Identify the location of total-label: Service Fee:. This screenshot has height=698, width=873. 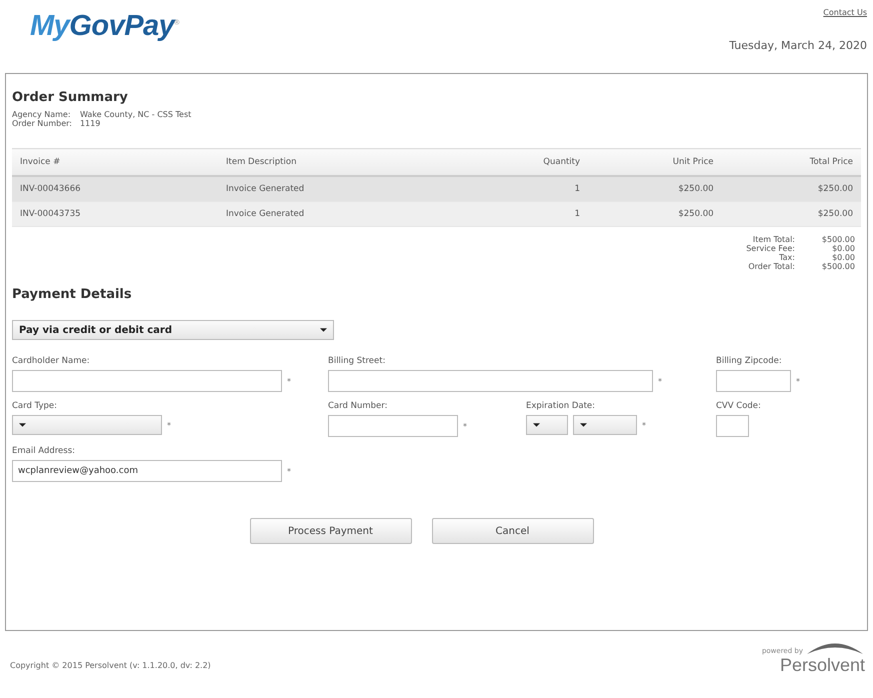
(770, 248).